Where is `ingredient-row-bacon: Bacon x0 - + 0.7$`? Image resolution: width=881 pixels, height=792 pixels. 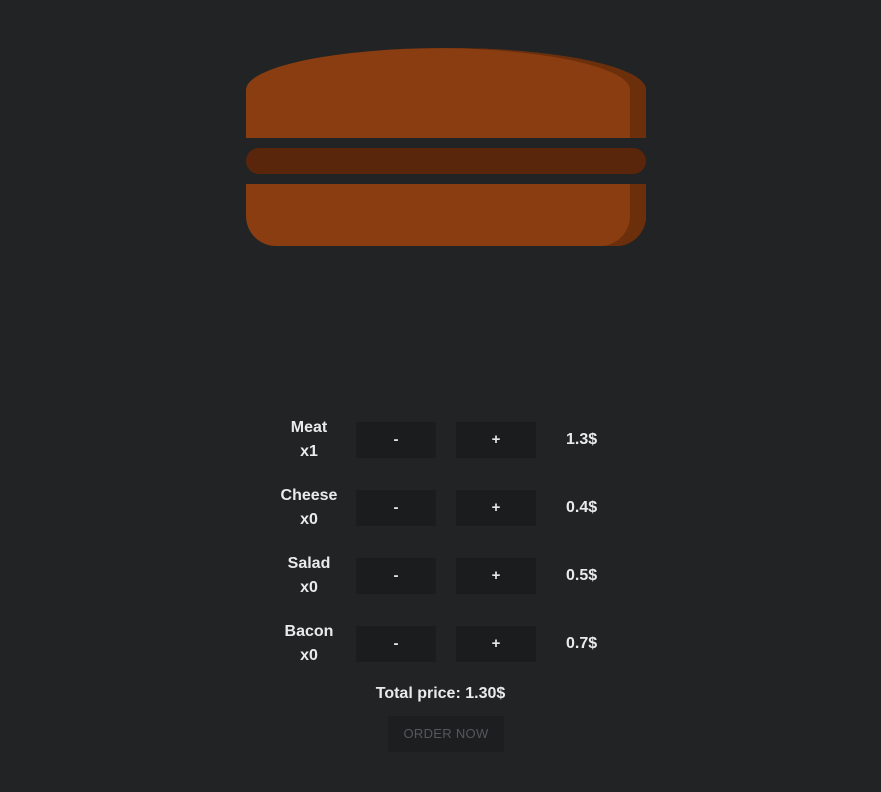
ingredient-row-bacon: Bacon x0 - + 0.7$ is located at coordinates (450, 654).